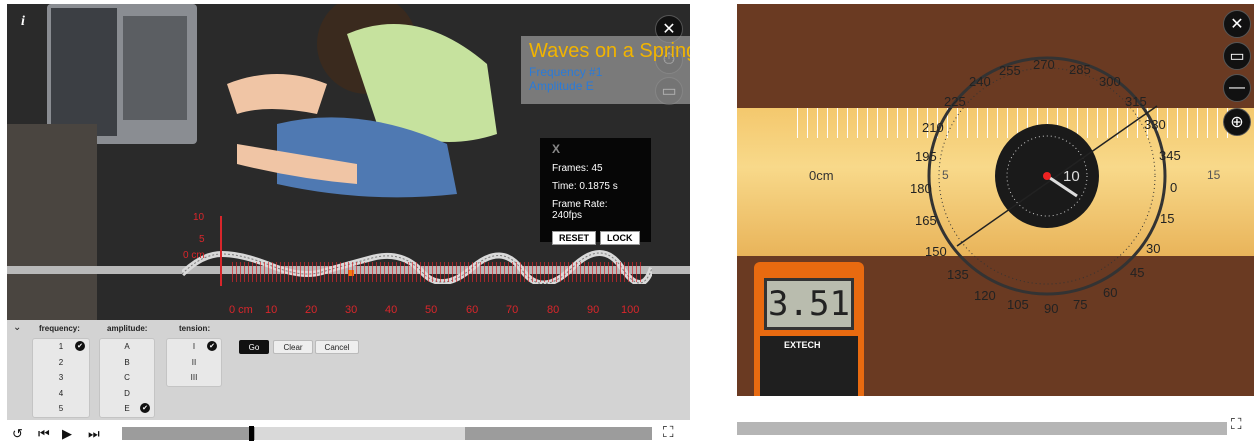  Describe the element at coordinates (251, 433) in the screenshot. I see `playhead` at that location.